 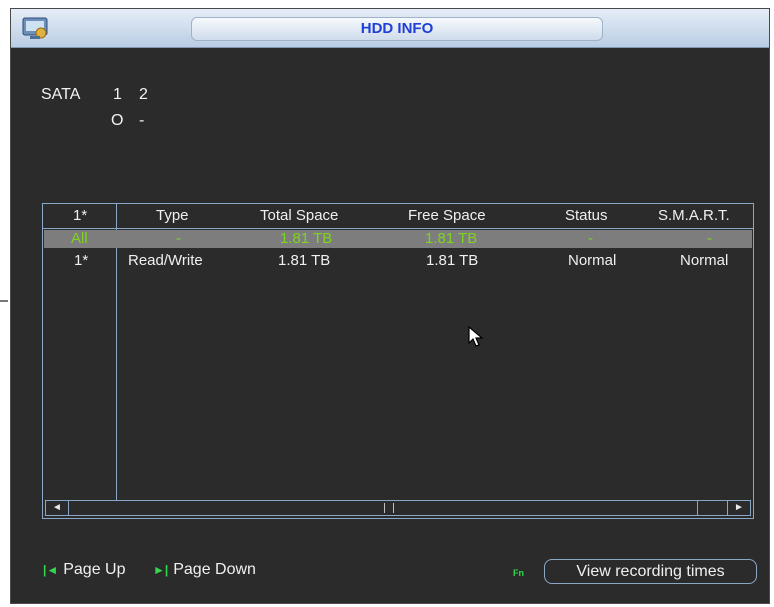 I want to click on scroll-track-segment, so click(x=712, y=508).